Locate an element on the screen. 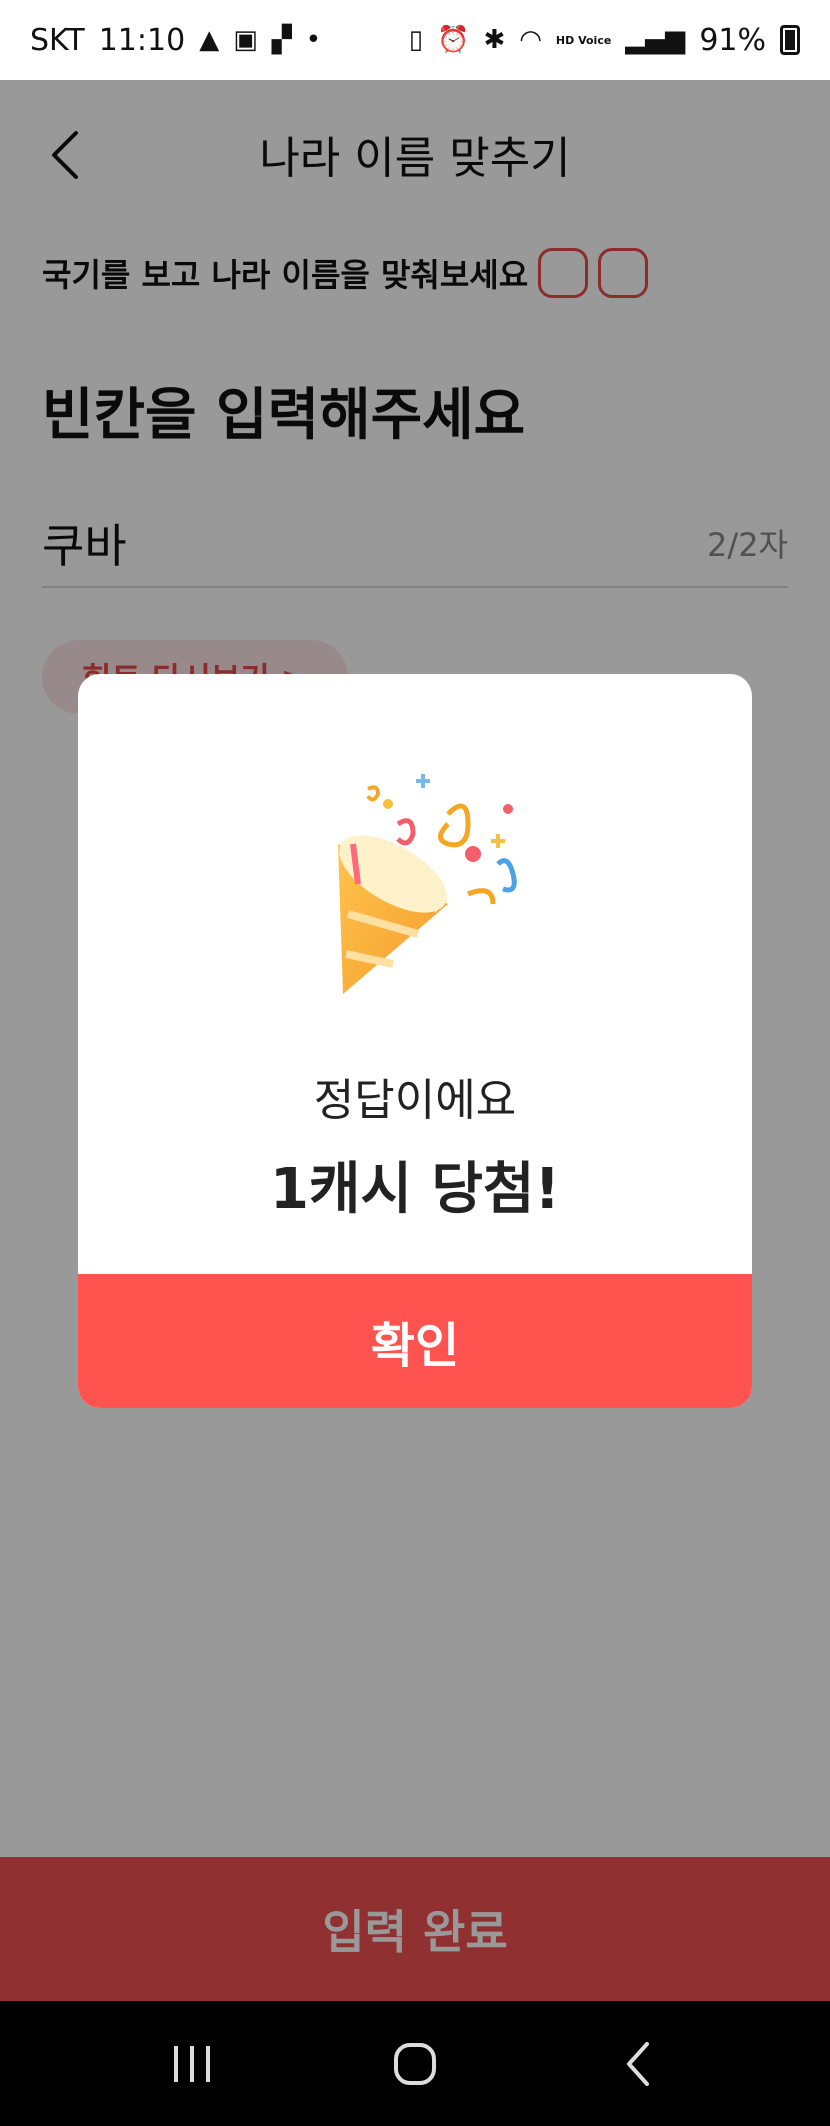 The image size is (830, 2126). back-nav-button is located at coordinates (638, 2064).